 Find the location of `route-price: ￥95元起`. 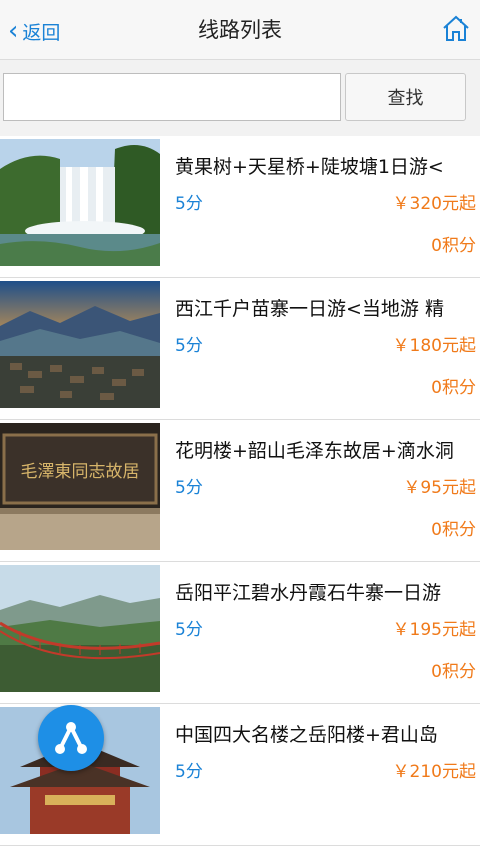

route-price: ￥95元起 is located at coordinates (439, 488).